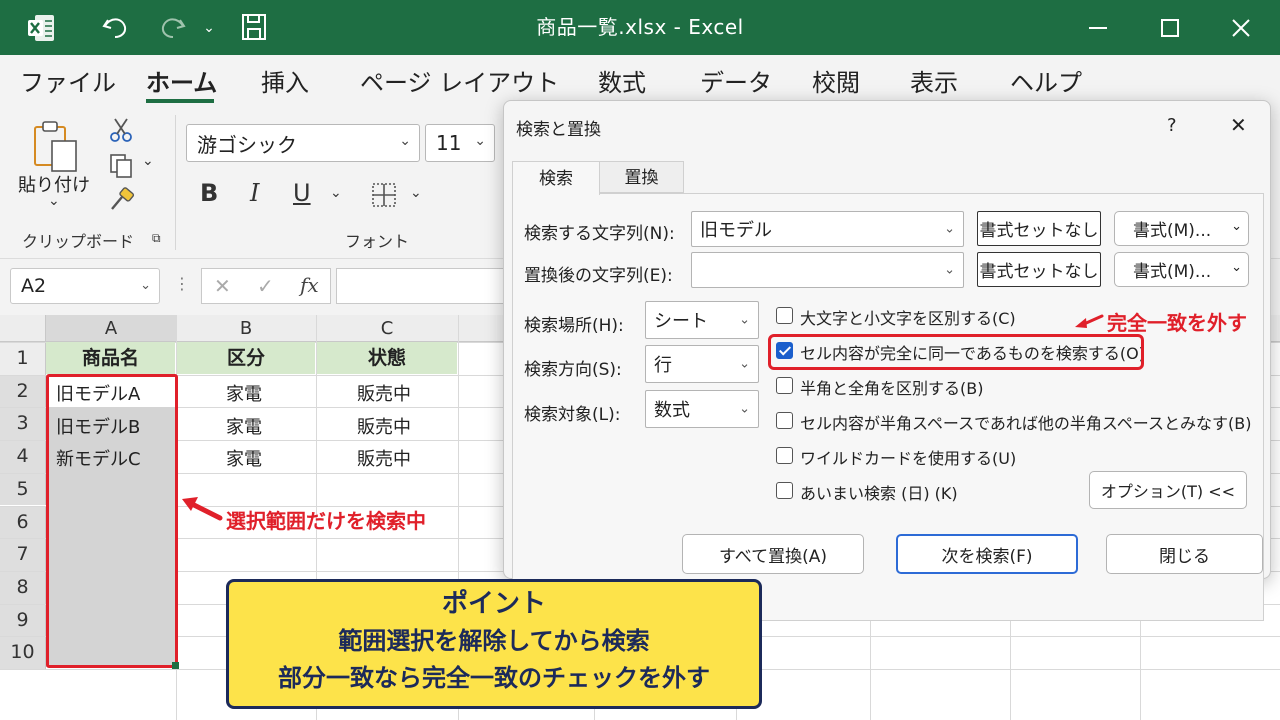 The width and height of the screenshot is (1280, 720). Describe the element at coordinates (460, 143) in the screenshot. I see `font-size-select: 11 ⌄` at that location.